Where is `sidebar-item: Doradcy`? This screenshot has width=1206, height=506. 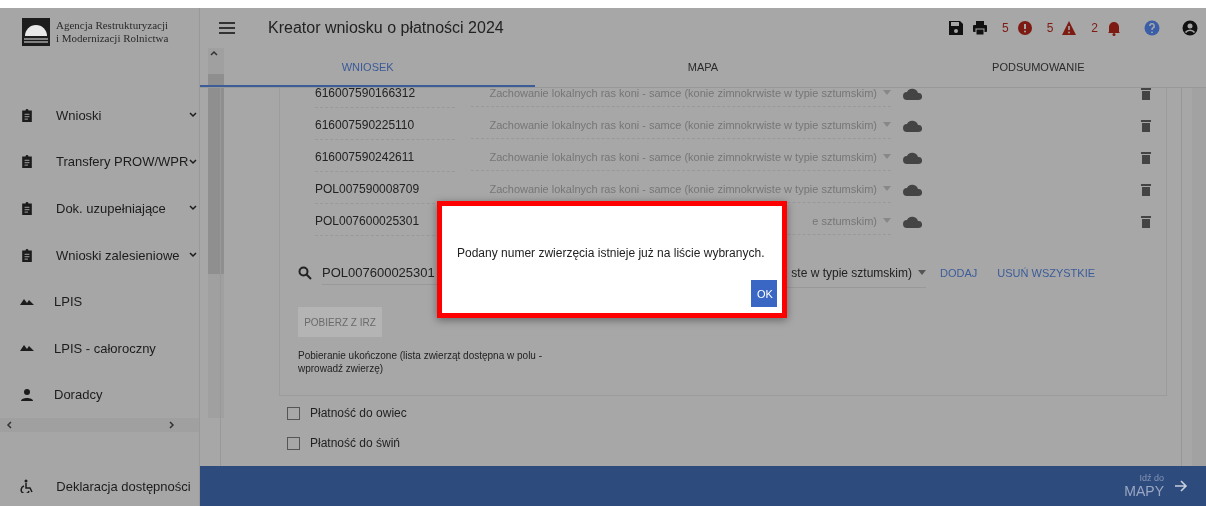 sidebar-item: Doradcy is located at coordinates (104, 395).